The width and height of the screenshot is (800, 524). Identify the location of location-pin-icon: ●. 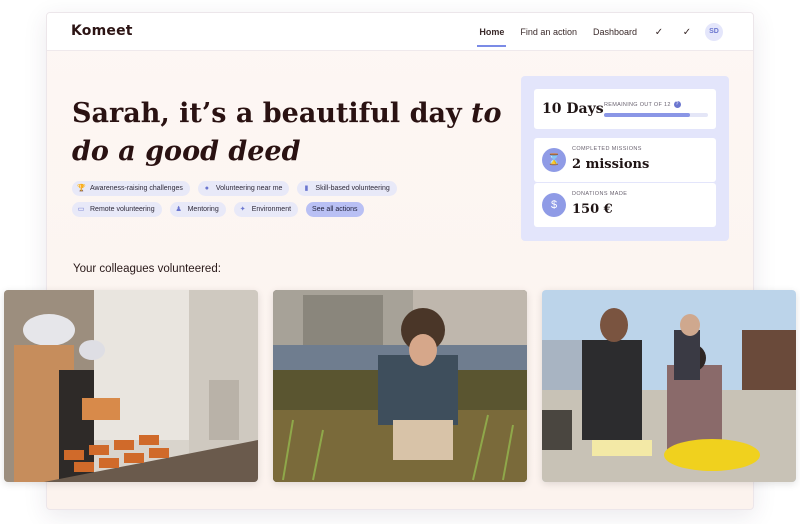
(206, 188).